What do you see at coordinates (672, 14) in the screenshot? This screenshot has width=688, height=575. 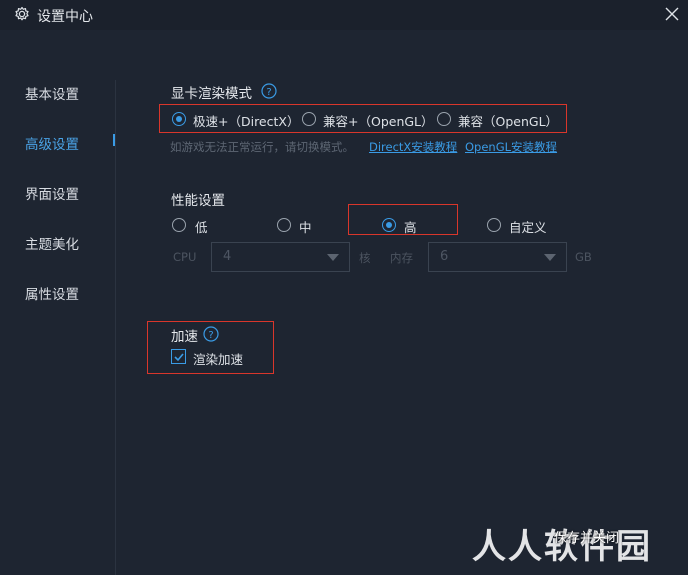 I see `close-icon` at bounding box center [672, 14].